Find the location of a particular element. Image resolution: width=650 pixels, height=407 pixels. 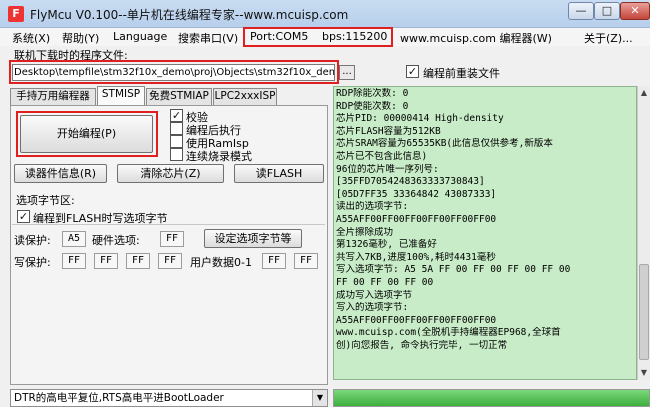

tab-stmisp: STMISP is located at coordinates (121, 95).